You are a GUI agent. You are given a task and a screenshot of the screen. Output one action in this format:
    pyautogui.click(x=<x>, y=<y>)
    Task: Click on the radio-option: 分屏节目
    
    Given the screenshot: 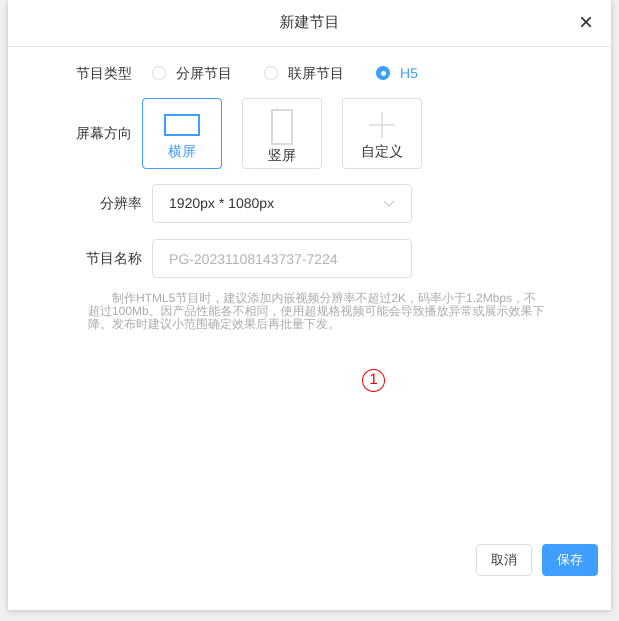 What is the action you would take?
    pyautogui.click(x=192, y=73)
    